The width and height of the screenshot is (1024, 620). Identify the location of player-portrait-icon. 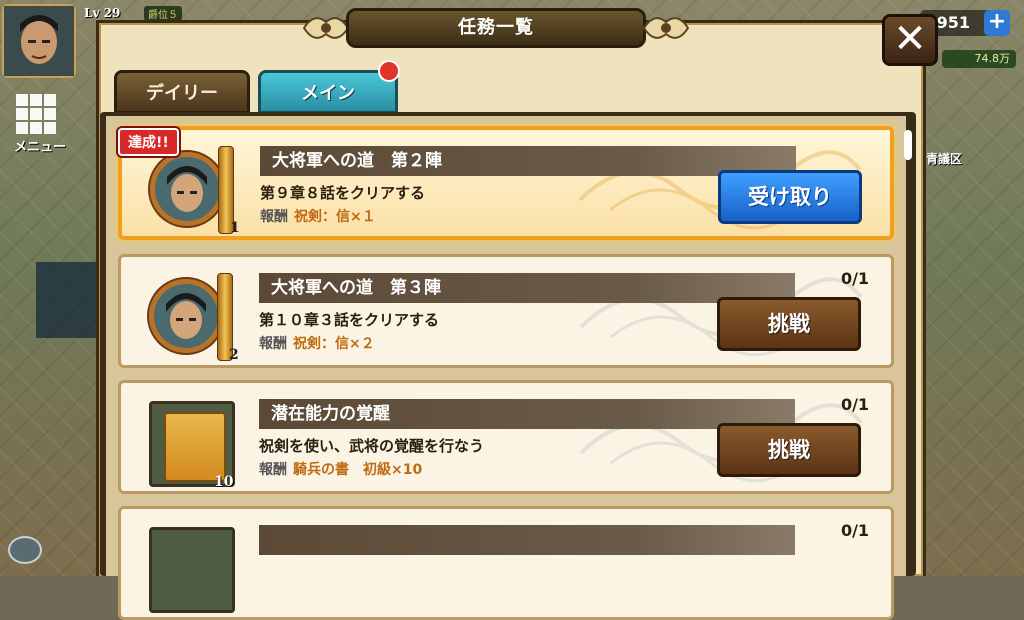
(39, 41).